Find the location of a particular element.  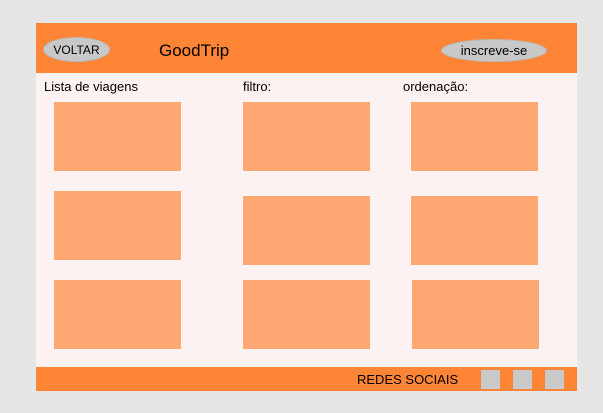

header-bar: VOLTAR GoodTrip inscreve-se is located at coordinates (306, 48).